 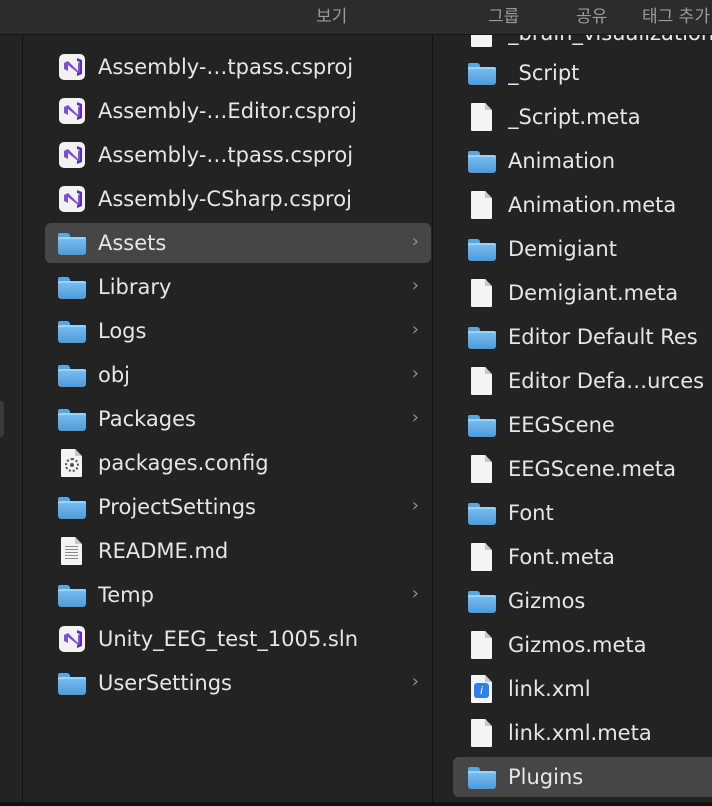 What do you see at coordinates (676, 14) in the screenshot?
I see `add-tags-button: 태그 추가` at bounding box center [676, 14].